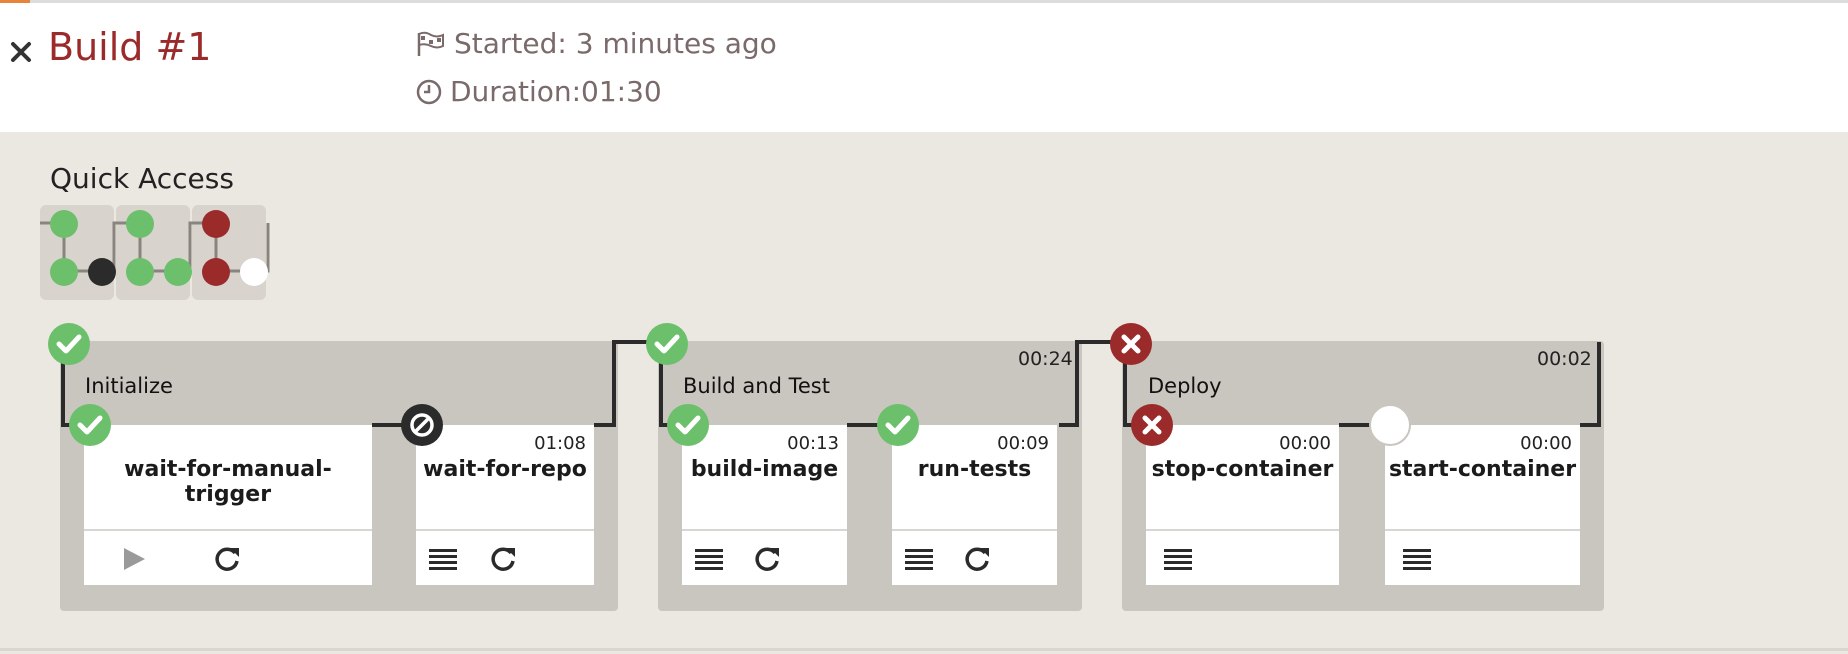  What do you see at coordinates (974, 505) in the screenshot?
I see `job-card-run-tests: 00:09 run-tests` at bounding box center [974, 505].